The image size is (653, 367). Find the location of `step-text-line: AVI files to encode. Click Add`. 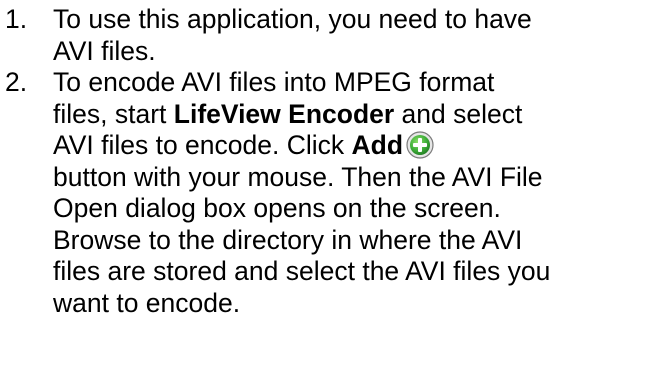

step-text-line: AVI files to encode. Click Add is located at coordinates (353, 146).